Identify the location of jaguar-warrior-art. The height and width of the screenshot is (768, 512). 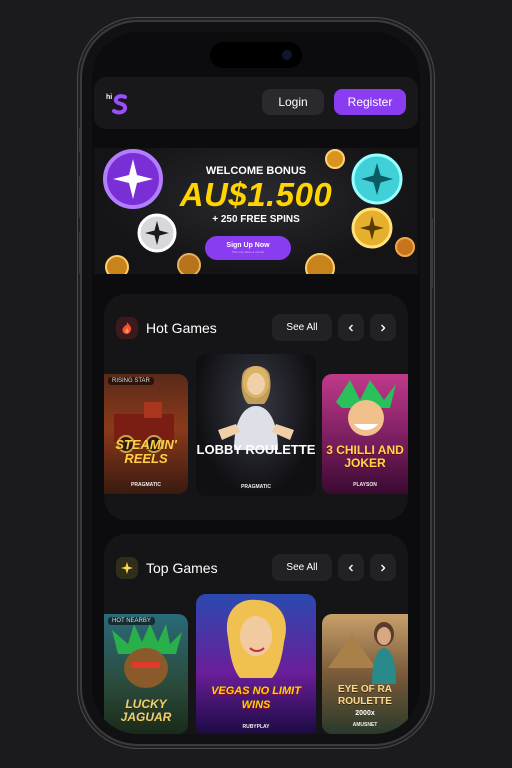
(147, 656).